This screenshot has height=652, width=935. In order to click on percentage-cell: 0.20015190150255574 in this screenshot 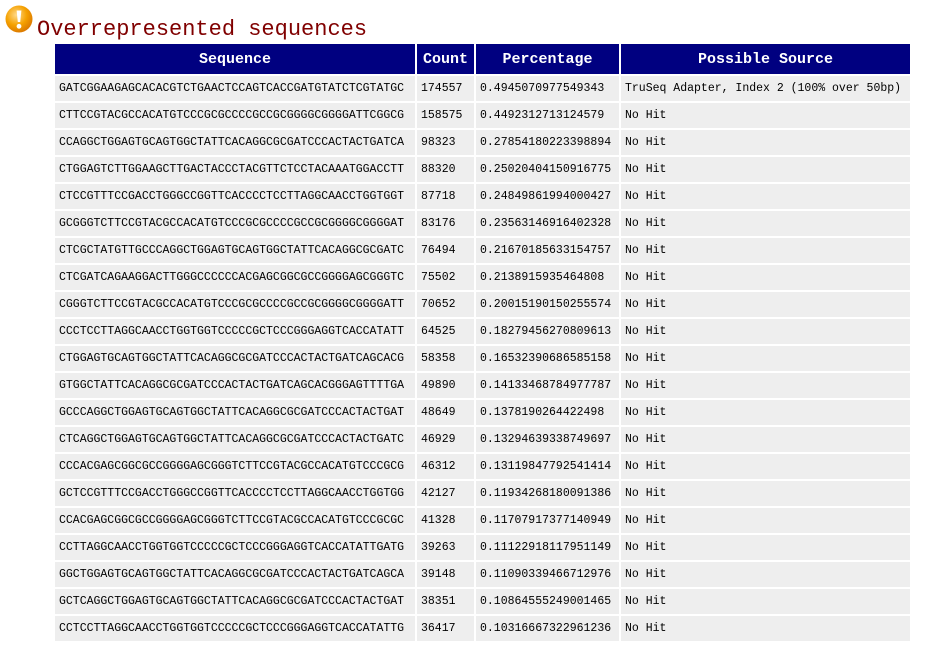, I will do `click(547, 304)`.